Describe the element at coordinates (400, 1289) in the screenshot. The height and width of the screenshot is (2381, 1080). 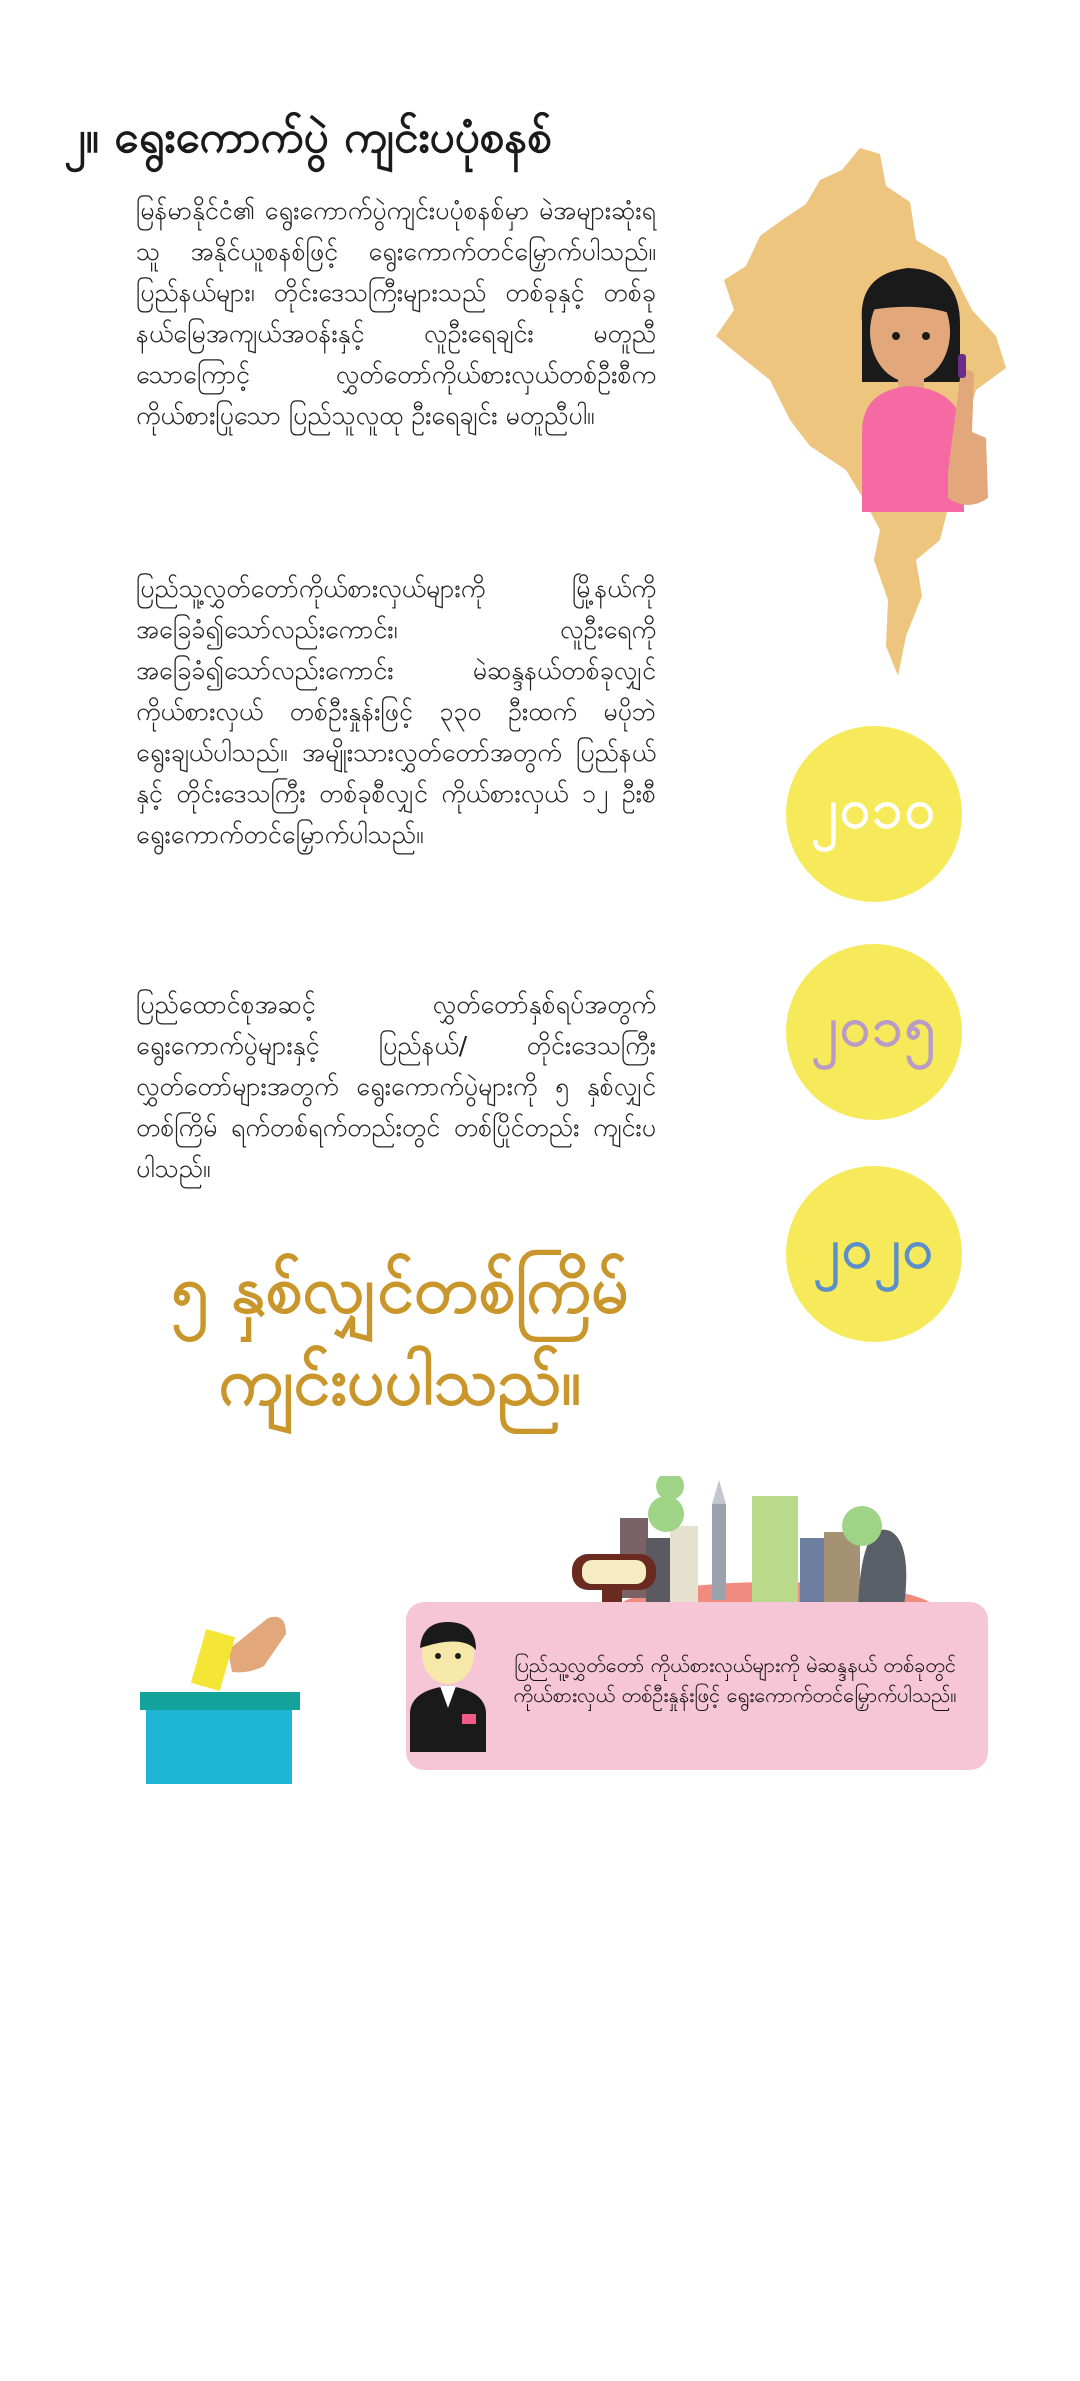
I see `highlight-line-1: ၅ နှစ်လျှင်တစ်ကြိမ်` at that location.